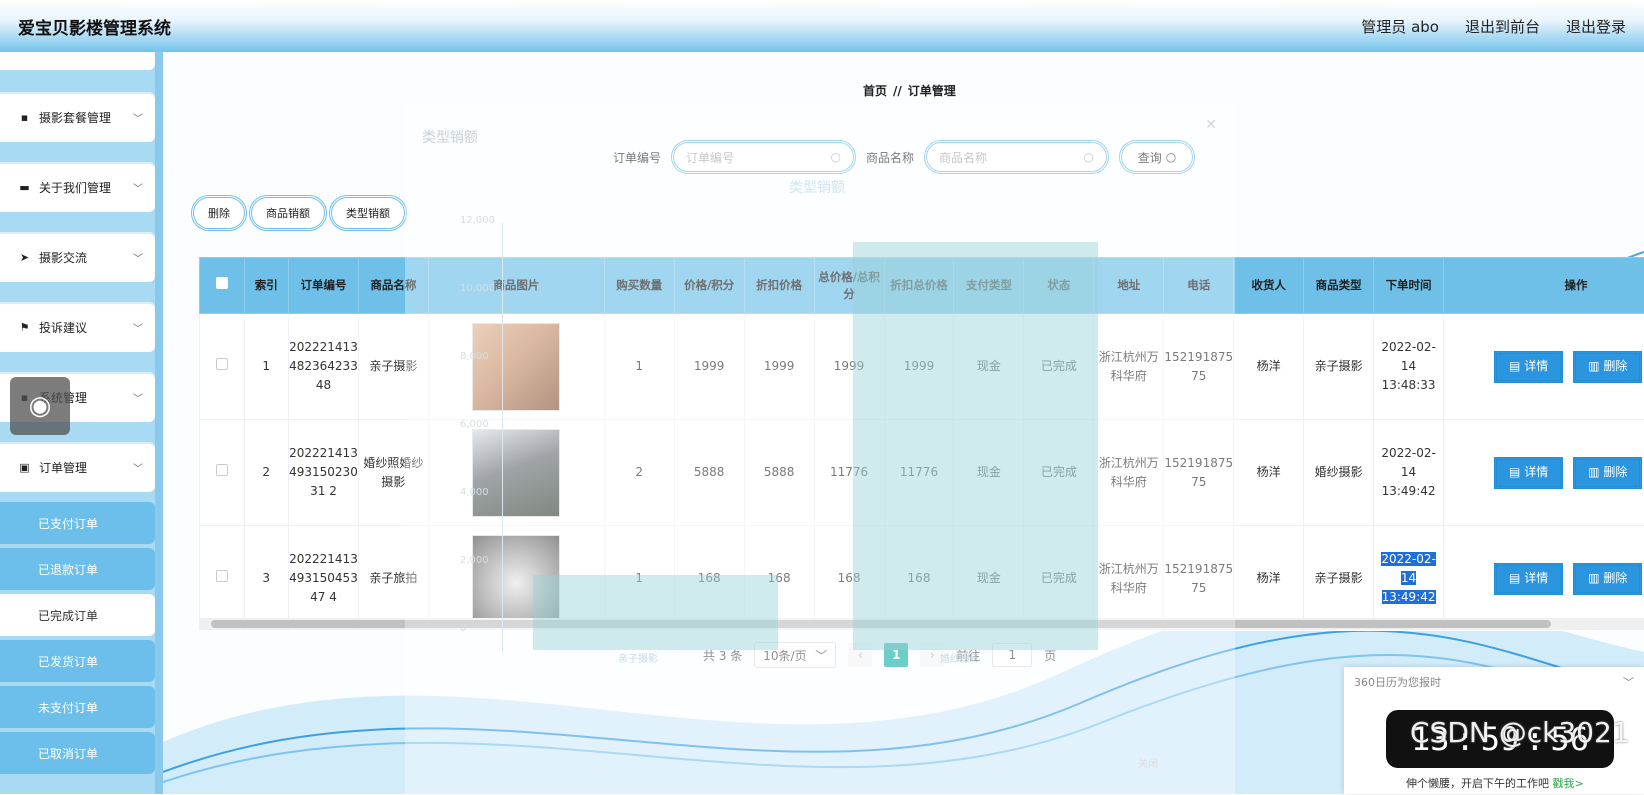 The height and width of the screenshot is (795, 1644). Describe the element at coordinates (24, 257) in the screenshot. I see `send-icon: ➤` at that location.